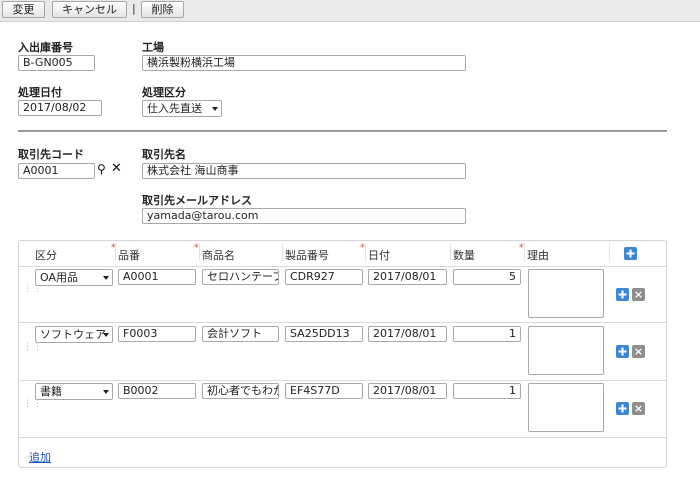  What do you see at coordinates (60, 108) in the screenshot?
I see `process-date-field: 2017/08/02` at bounding box center [60, 108].